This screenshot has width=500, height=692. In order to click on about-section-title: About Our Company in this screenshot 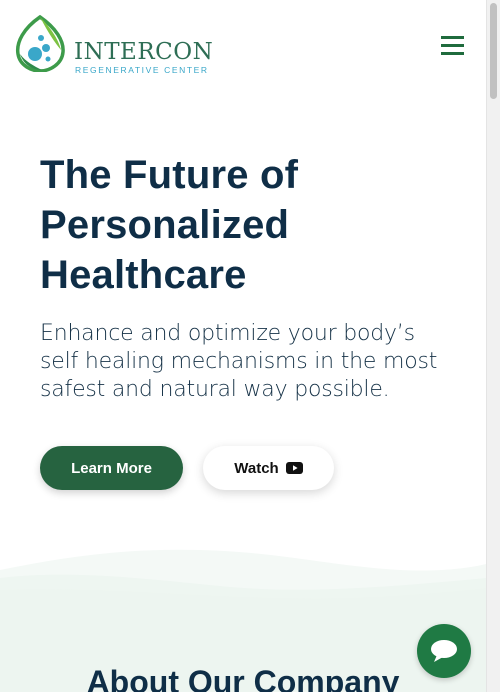, I will do `click(243, 678)`.